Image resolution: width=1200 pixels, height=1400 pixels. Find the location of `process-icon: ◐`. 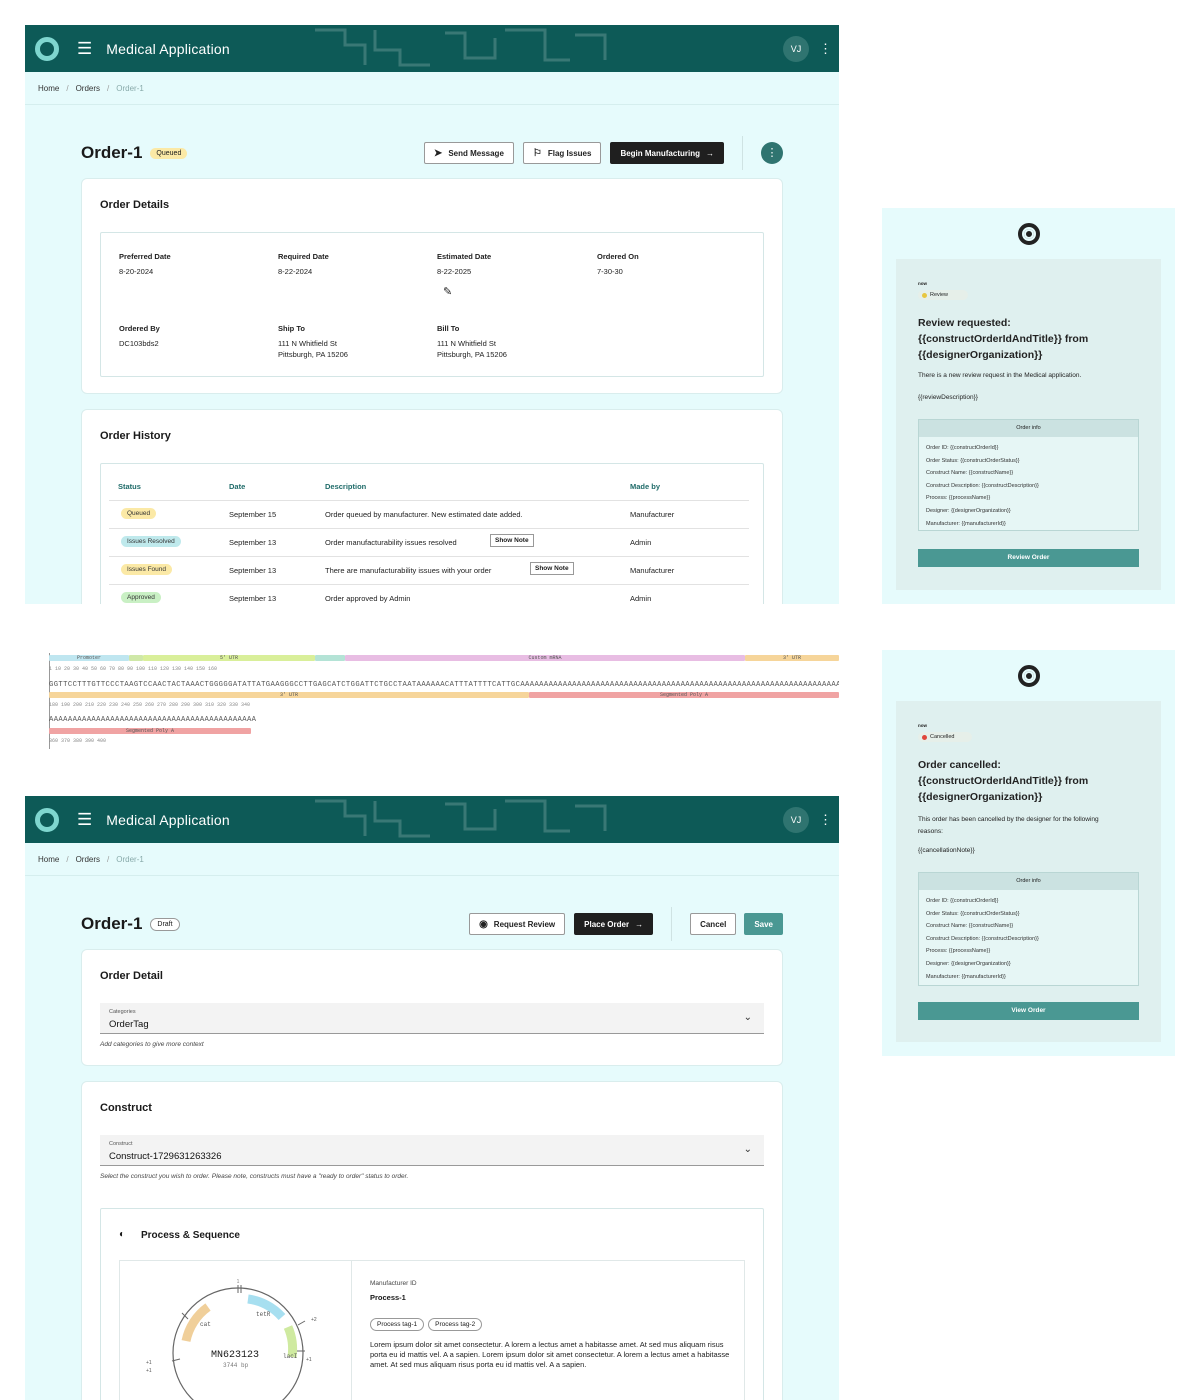

process-icon: ◐ is located at coordinates (122, 1234).